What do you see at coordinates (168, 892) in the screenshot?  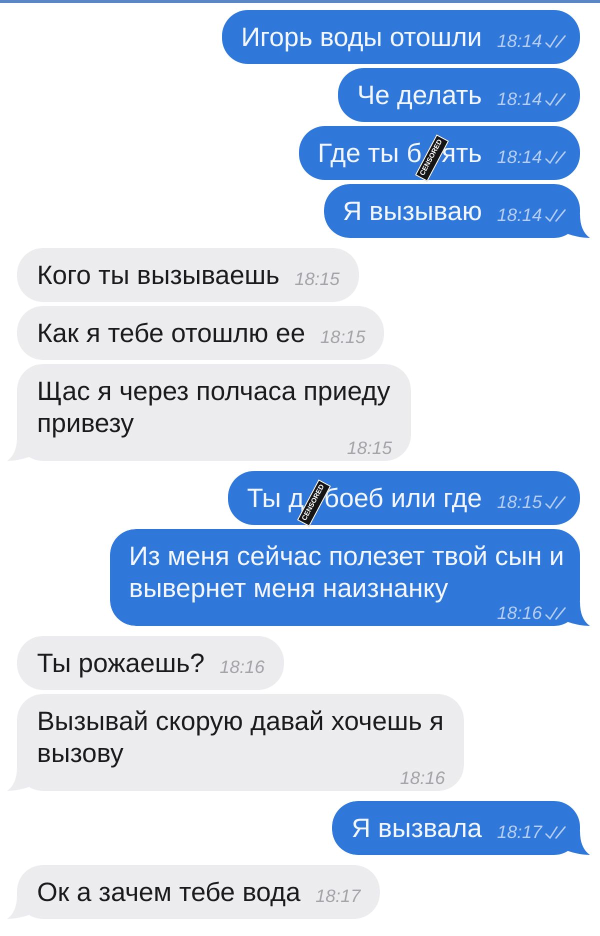 I see `message-text: Ок а зачем тебе вода` at bounding box center [168, 892].